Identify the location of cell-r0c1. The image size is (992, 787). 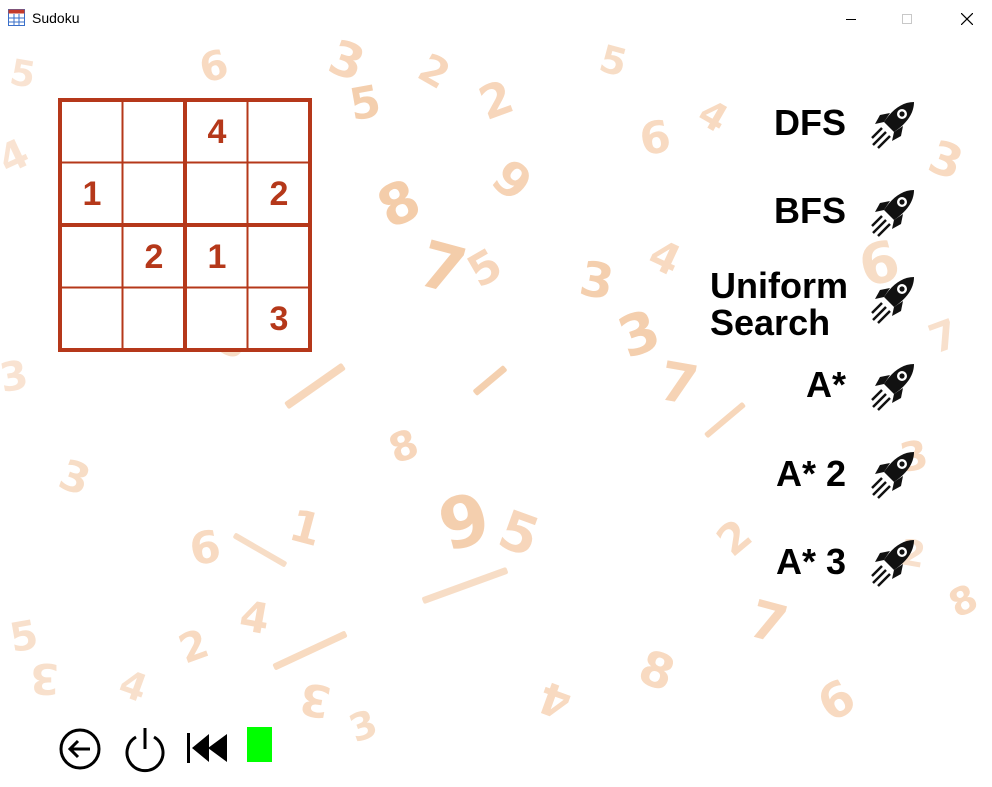
(154, 132).